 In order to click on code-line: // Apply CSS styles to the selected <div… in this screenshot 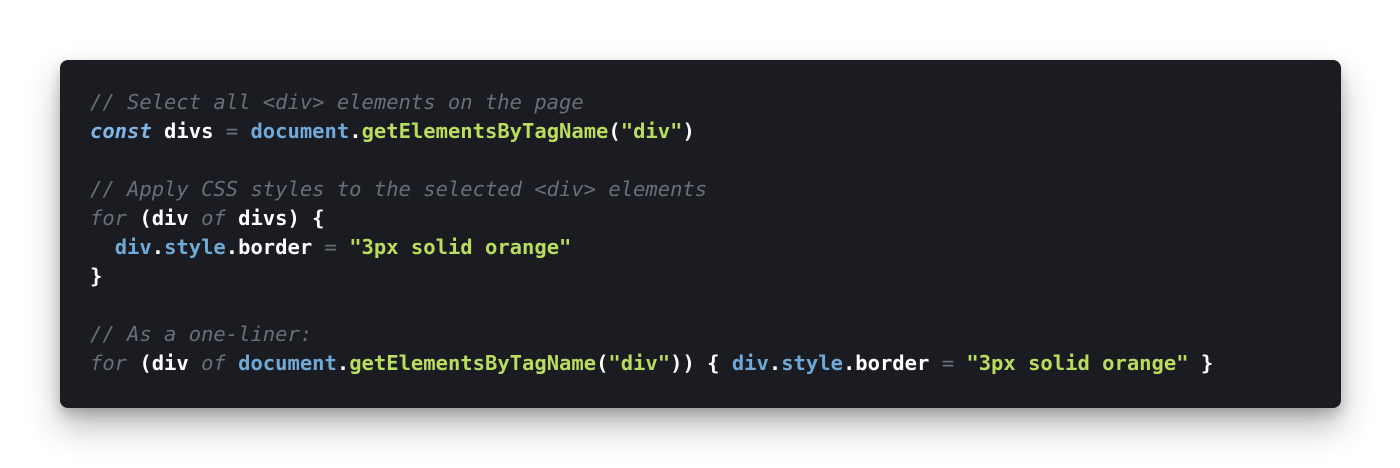, I will do `click(700, 189)`.